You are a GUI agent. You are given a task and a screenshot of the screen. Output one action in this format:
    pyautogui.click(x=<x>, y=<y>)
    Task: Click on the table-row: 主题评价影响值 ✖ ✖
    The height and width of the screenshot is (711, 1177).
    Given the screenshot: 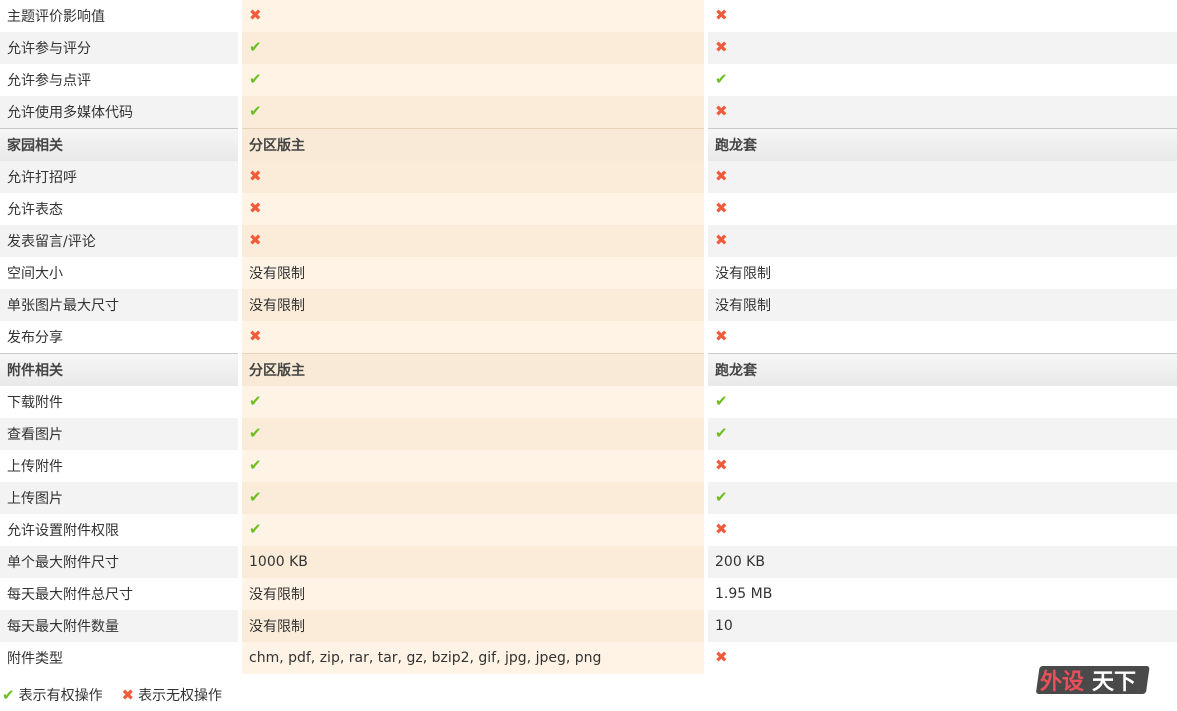 What is the action you would take?
    pyautogui.click(x=588, y=16)
    